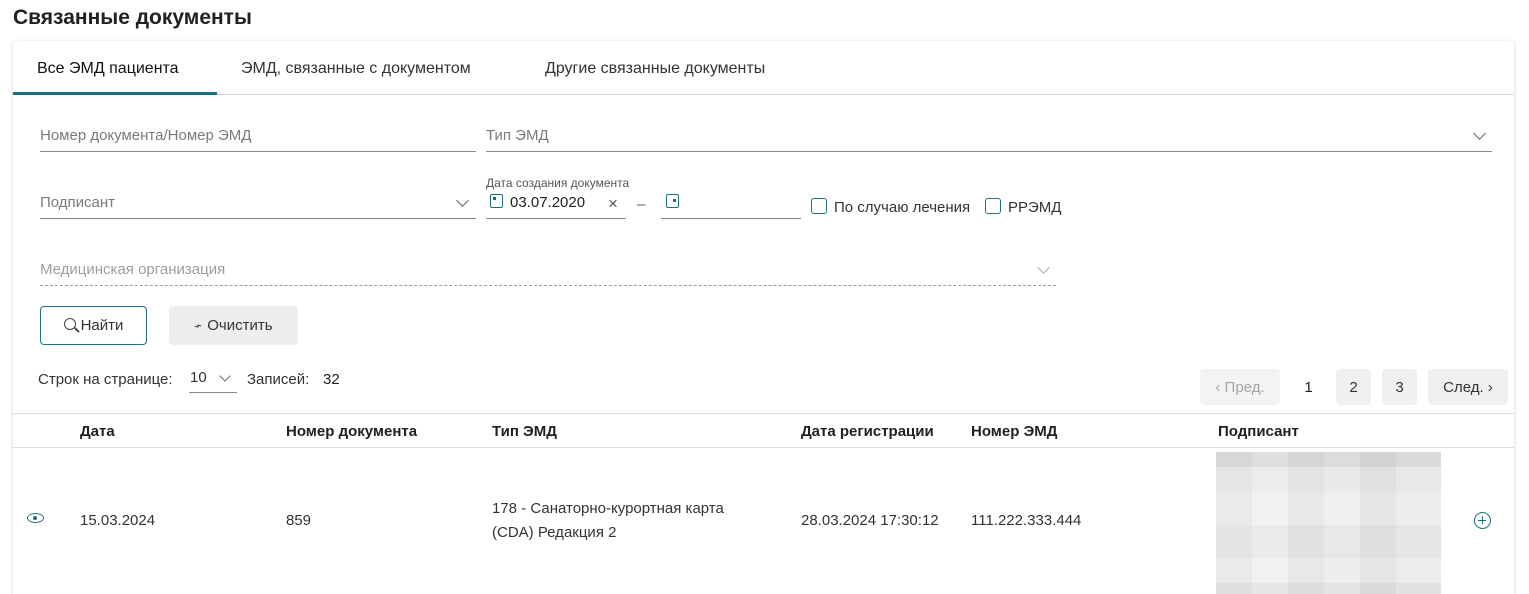  Describe the element at coordinates (240, 325) in the screenshot. I see `clear-button-label: Очистить` at that location.